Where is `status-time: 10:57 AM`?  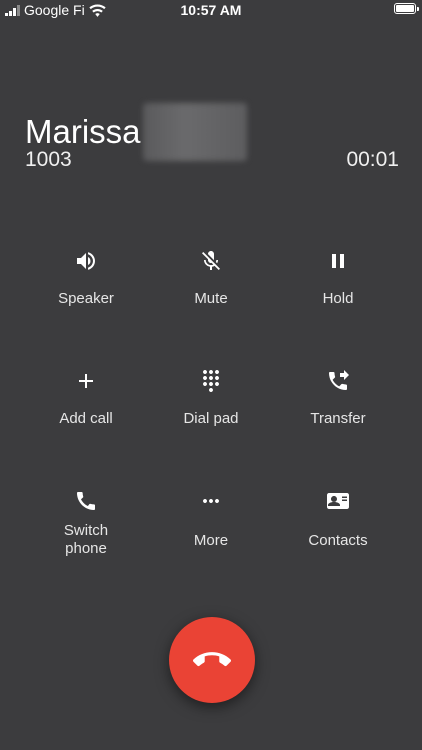 status-time: 10:57 AM is located at coordinates (211, 10).